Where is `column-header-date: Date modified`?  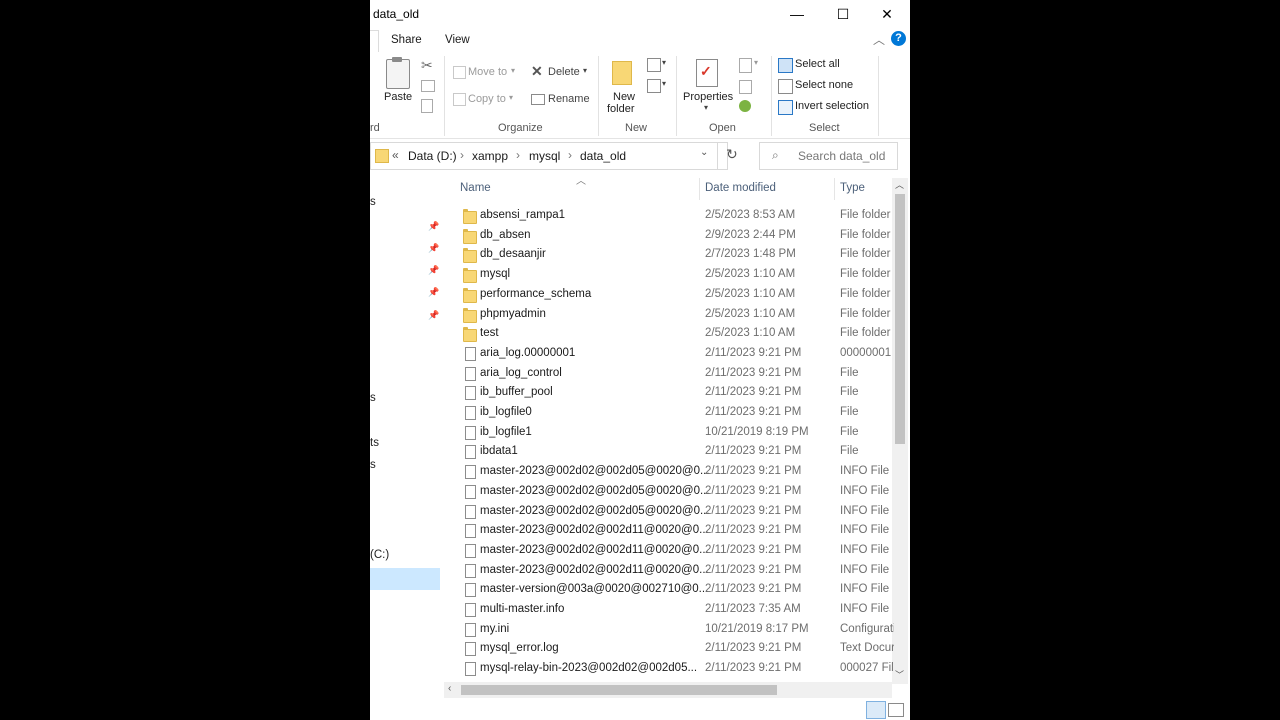 column-header-date: Date modified is located at coordinates (740, 188).